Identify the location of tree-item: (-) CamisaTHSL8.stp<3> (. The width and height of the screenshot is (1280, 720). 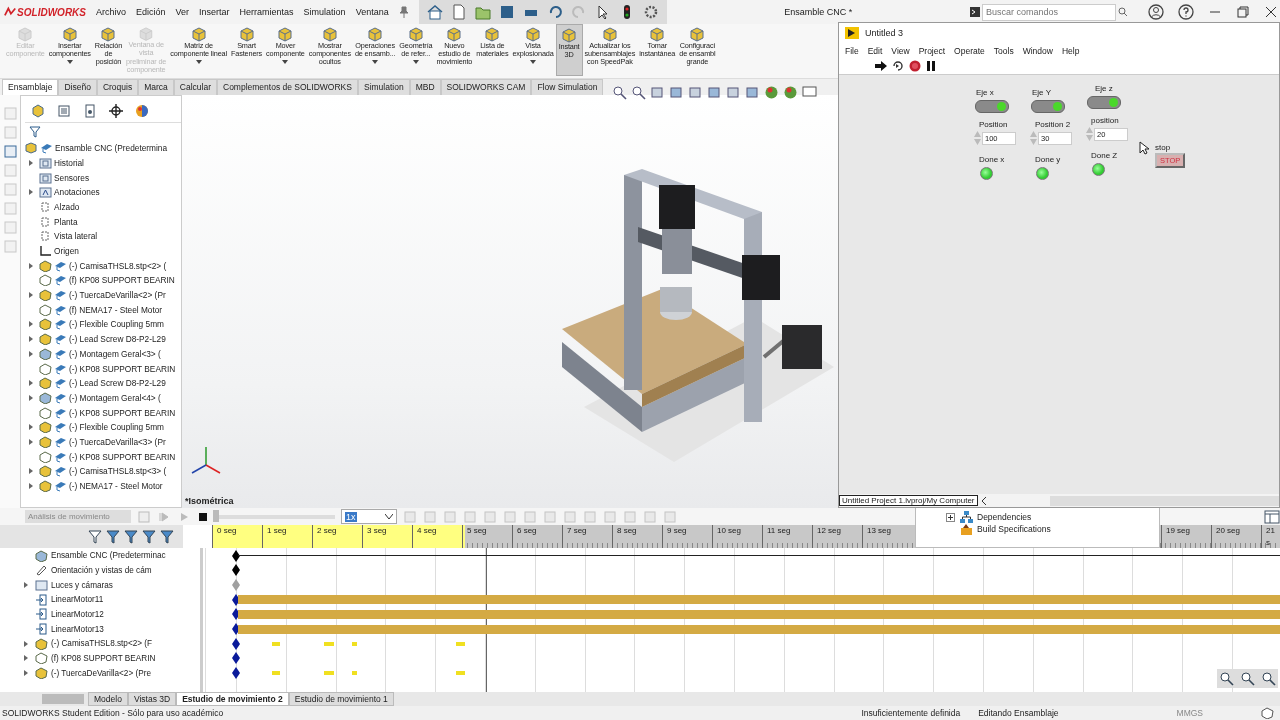
(118, 471).